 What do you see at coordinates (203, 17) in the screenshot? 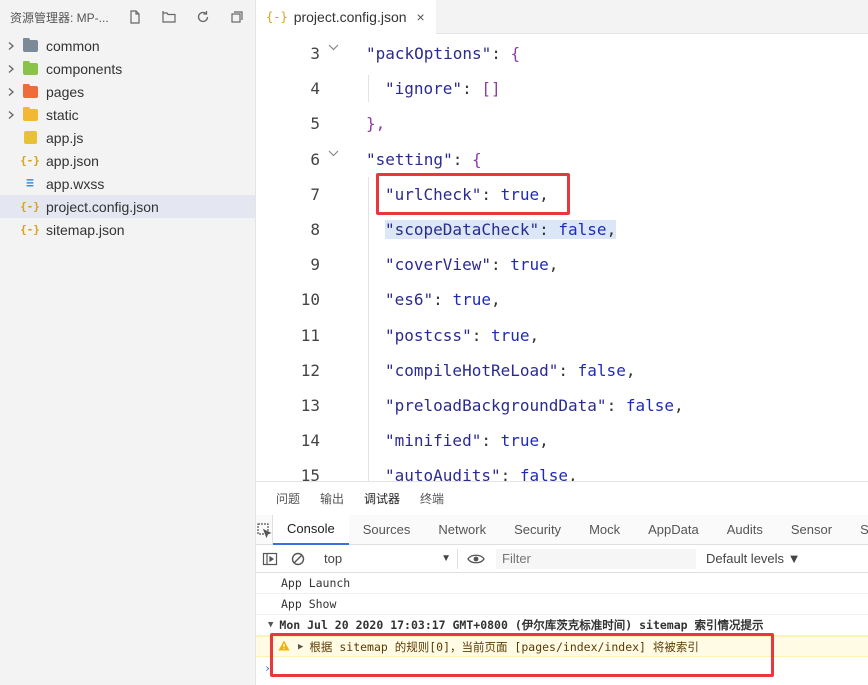
I see `refresh-icon` at bounding box center [203, 17].